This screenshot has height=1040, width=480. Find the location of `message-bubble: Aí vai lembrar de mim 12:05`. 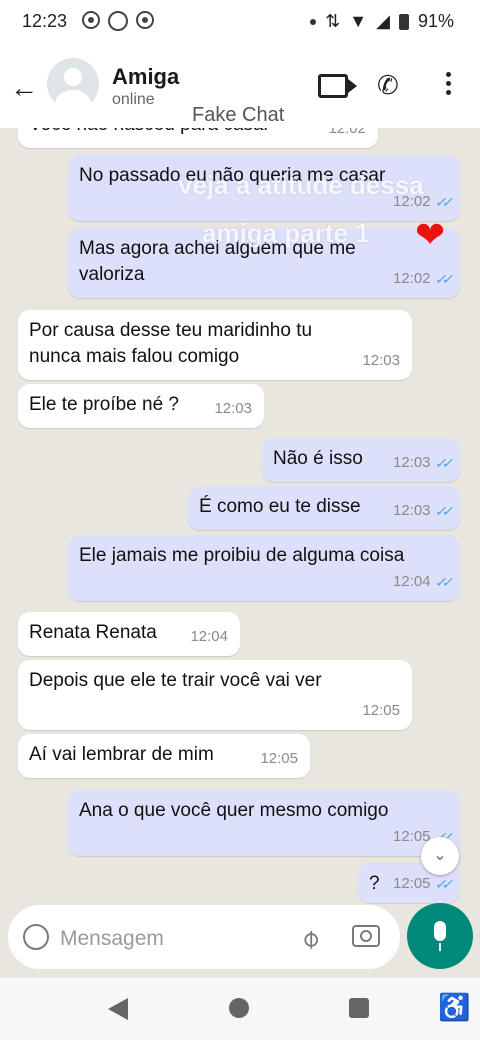

message-bubble: Aí vai lembrar de mim 12:05 is located at coordinates (164, 756).